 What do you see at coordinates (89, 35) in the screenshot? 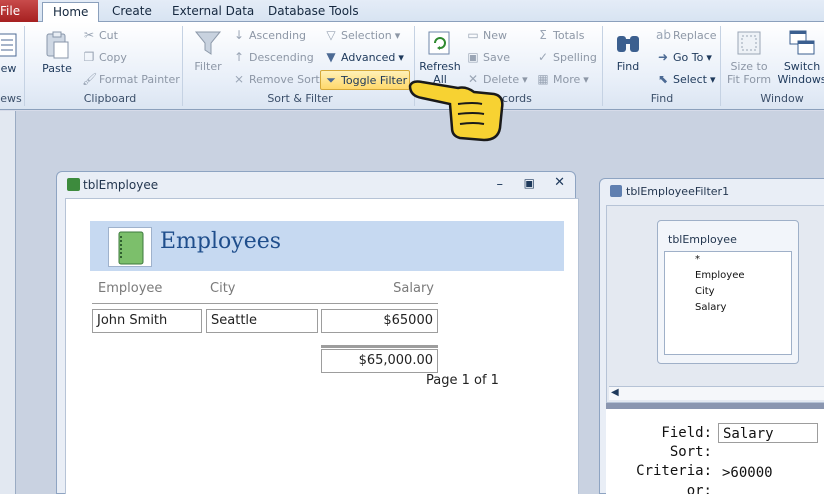
I see `scissors-icon: ✂` at bounding box center [89, 35].